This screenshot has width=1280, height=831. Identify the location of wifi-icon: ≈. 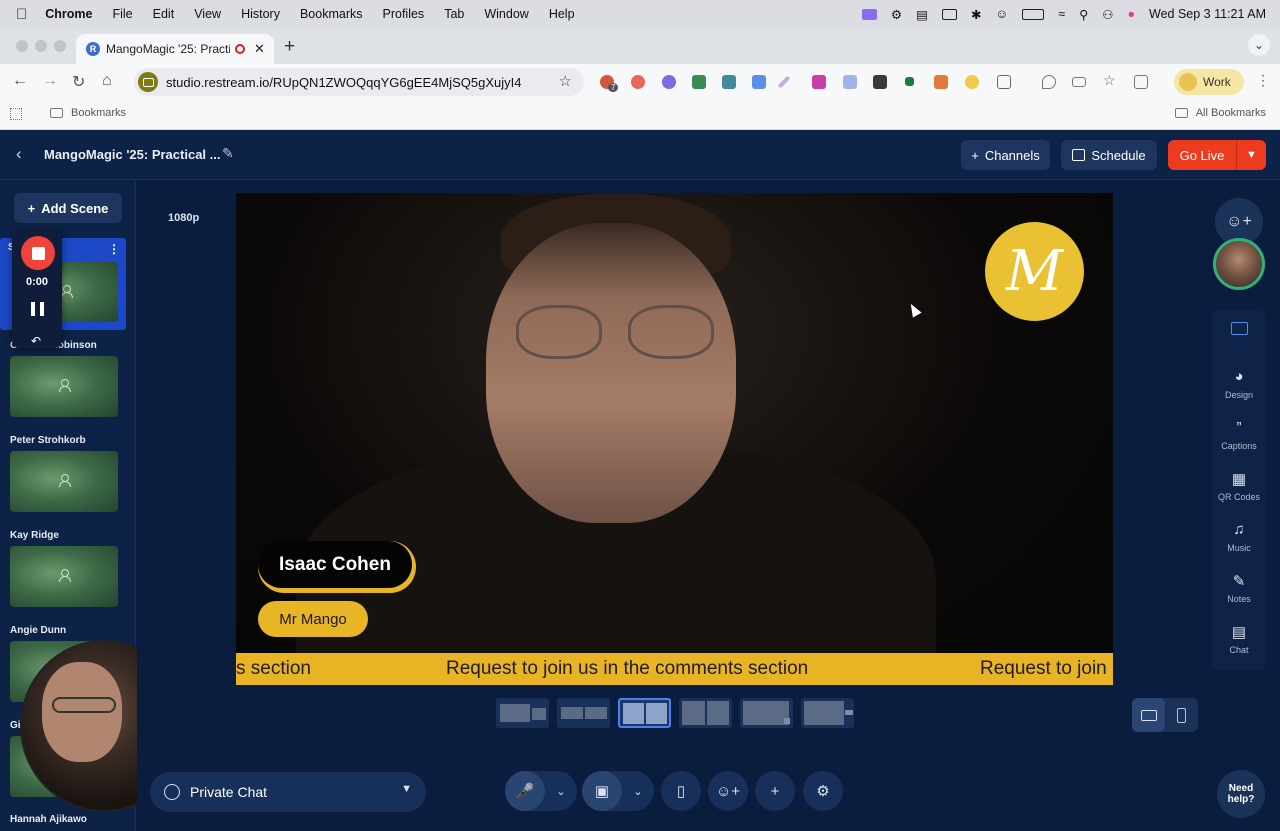
(1061, 14).